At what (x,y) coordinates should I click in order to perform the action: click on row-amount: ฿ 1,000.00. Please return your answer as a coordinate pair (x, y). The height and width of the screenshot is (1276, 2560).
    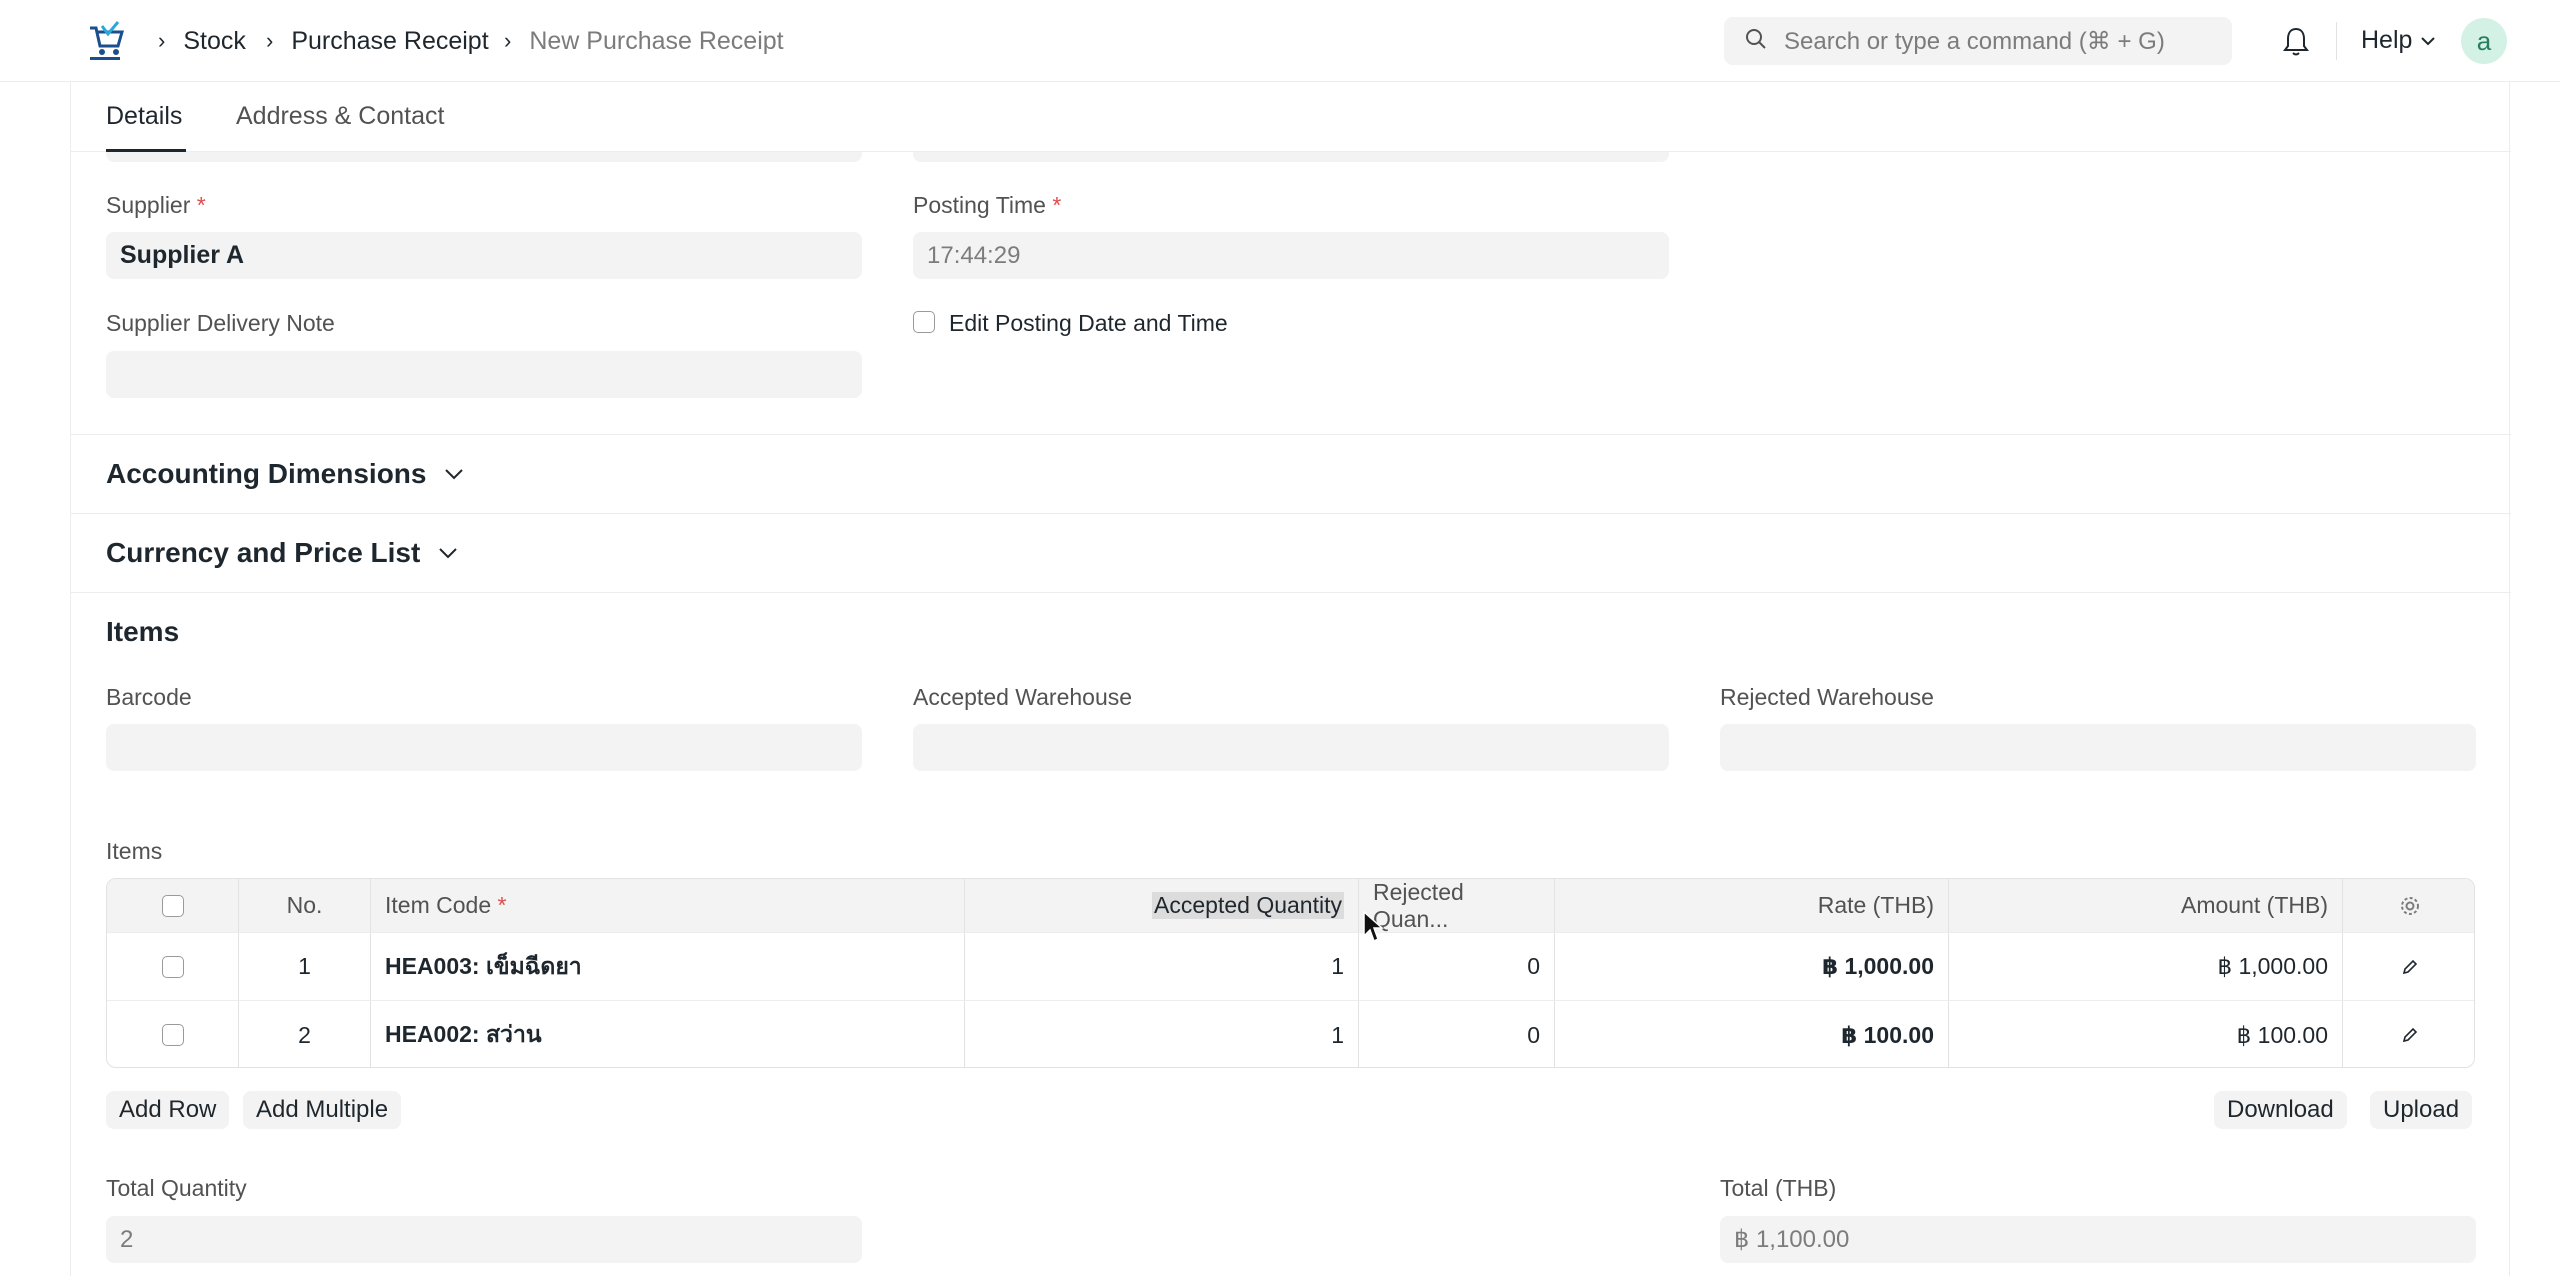
    Looking at the image, I should click on (2146, 966).